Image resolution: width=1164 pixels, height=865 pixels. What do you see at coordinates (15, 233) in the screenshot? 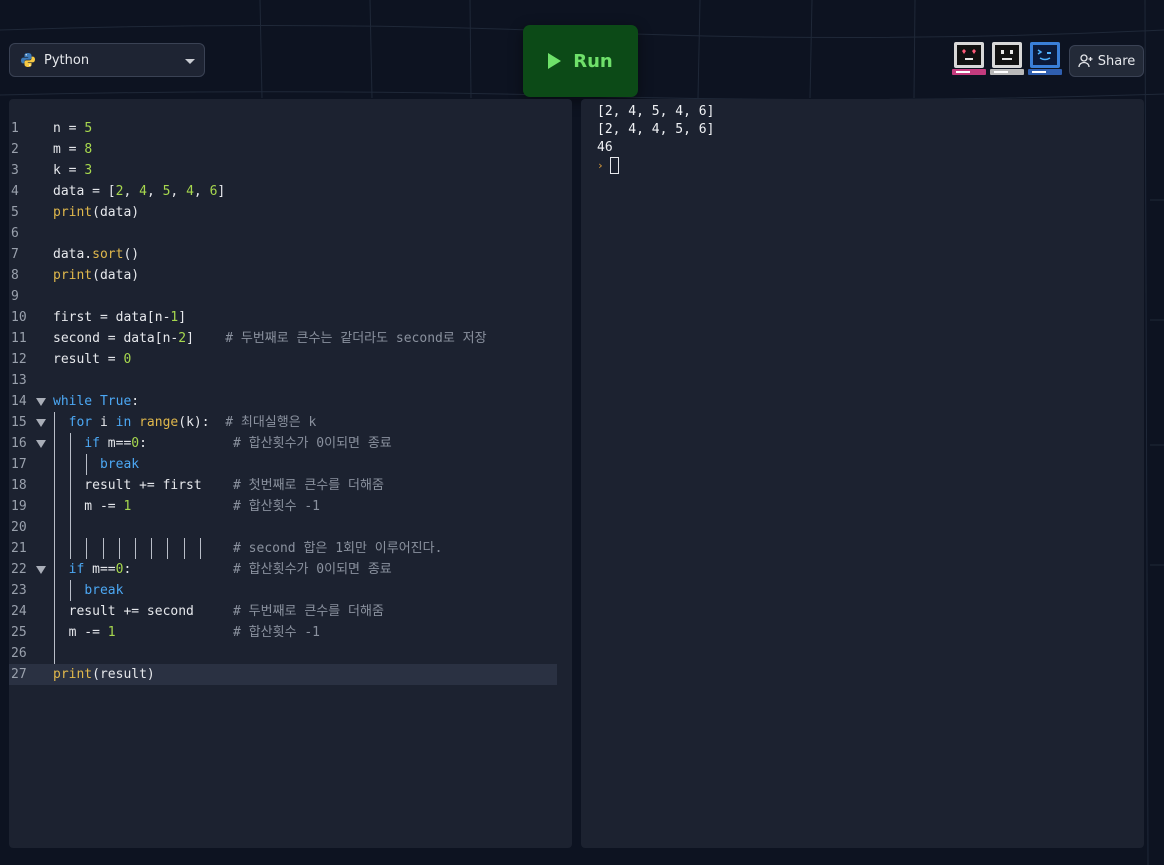
I see `line-number: 6` at bounding box center [15, 233].